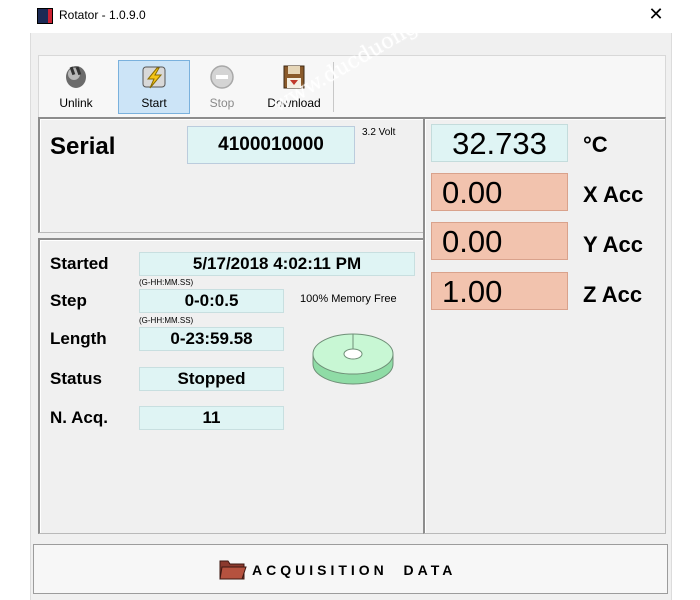 The image size is (700, 600). Describe the element at coordinates (354, 570) in the screenshot. I see `acquisition-data-label: ACQUISITION DATA` at that location.